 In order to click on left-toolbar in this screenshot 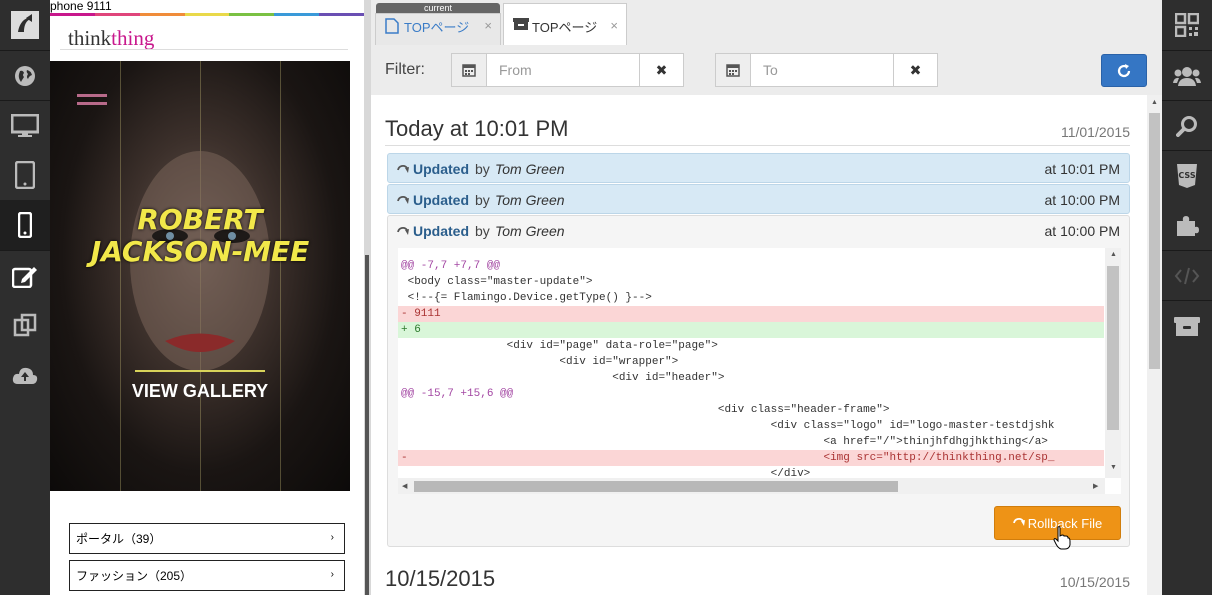, I will do `click(25, 297)`.